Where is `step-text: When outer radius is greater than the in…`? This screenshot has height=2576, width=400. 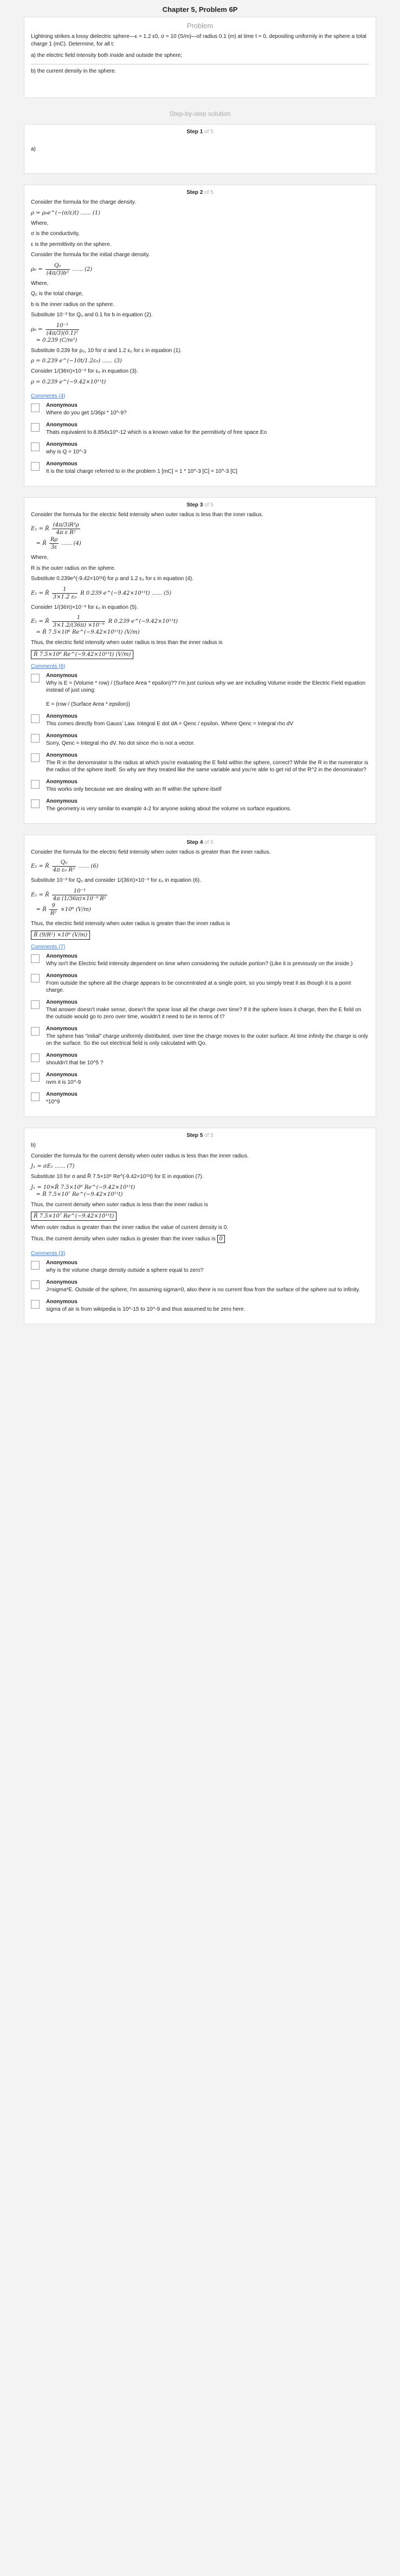 step-text: When outer radius is greater than the in… is located at coordinates (130, 1228).